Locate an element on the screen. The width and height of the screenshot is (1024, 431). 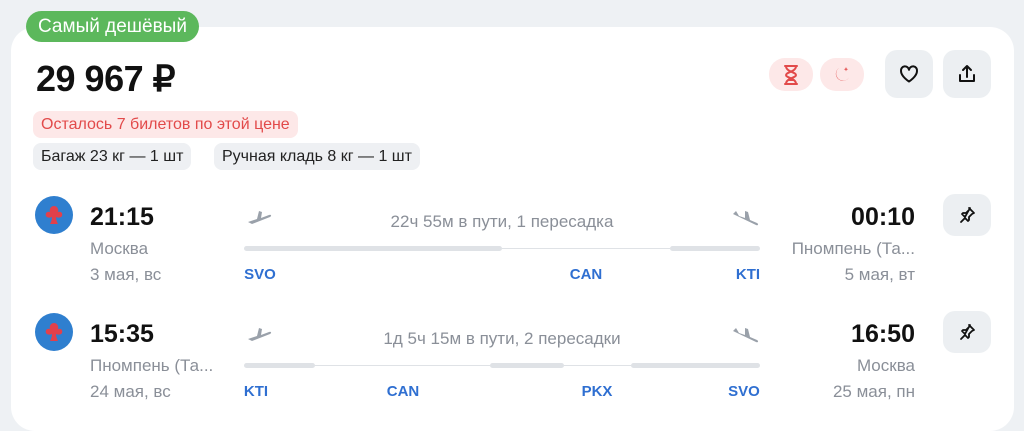
seats-left-warning: Осталось 7 билетов по этой цене is located at coordinates (165, 124).